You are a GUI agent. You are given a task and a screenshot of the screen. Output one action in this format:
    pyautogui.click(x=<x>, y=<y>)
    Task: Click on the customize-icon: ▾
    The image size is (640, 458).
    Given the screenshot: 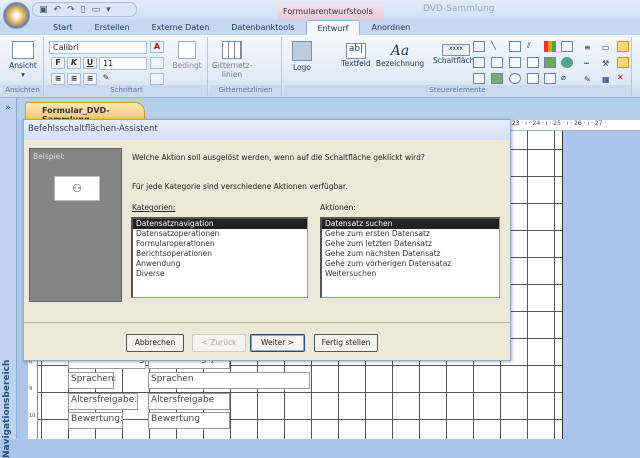 What is the action you would take?
    pyautogui.click(x=108, y=10)
    